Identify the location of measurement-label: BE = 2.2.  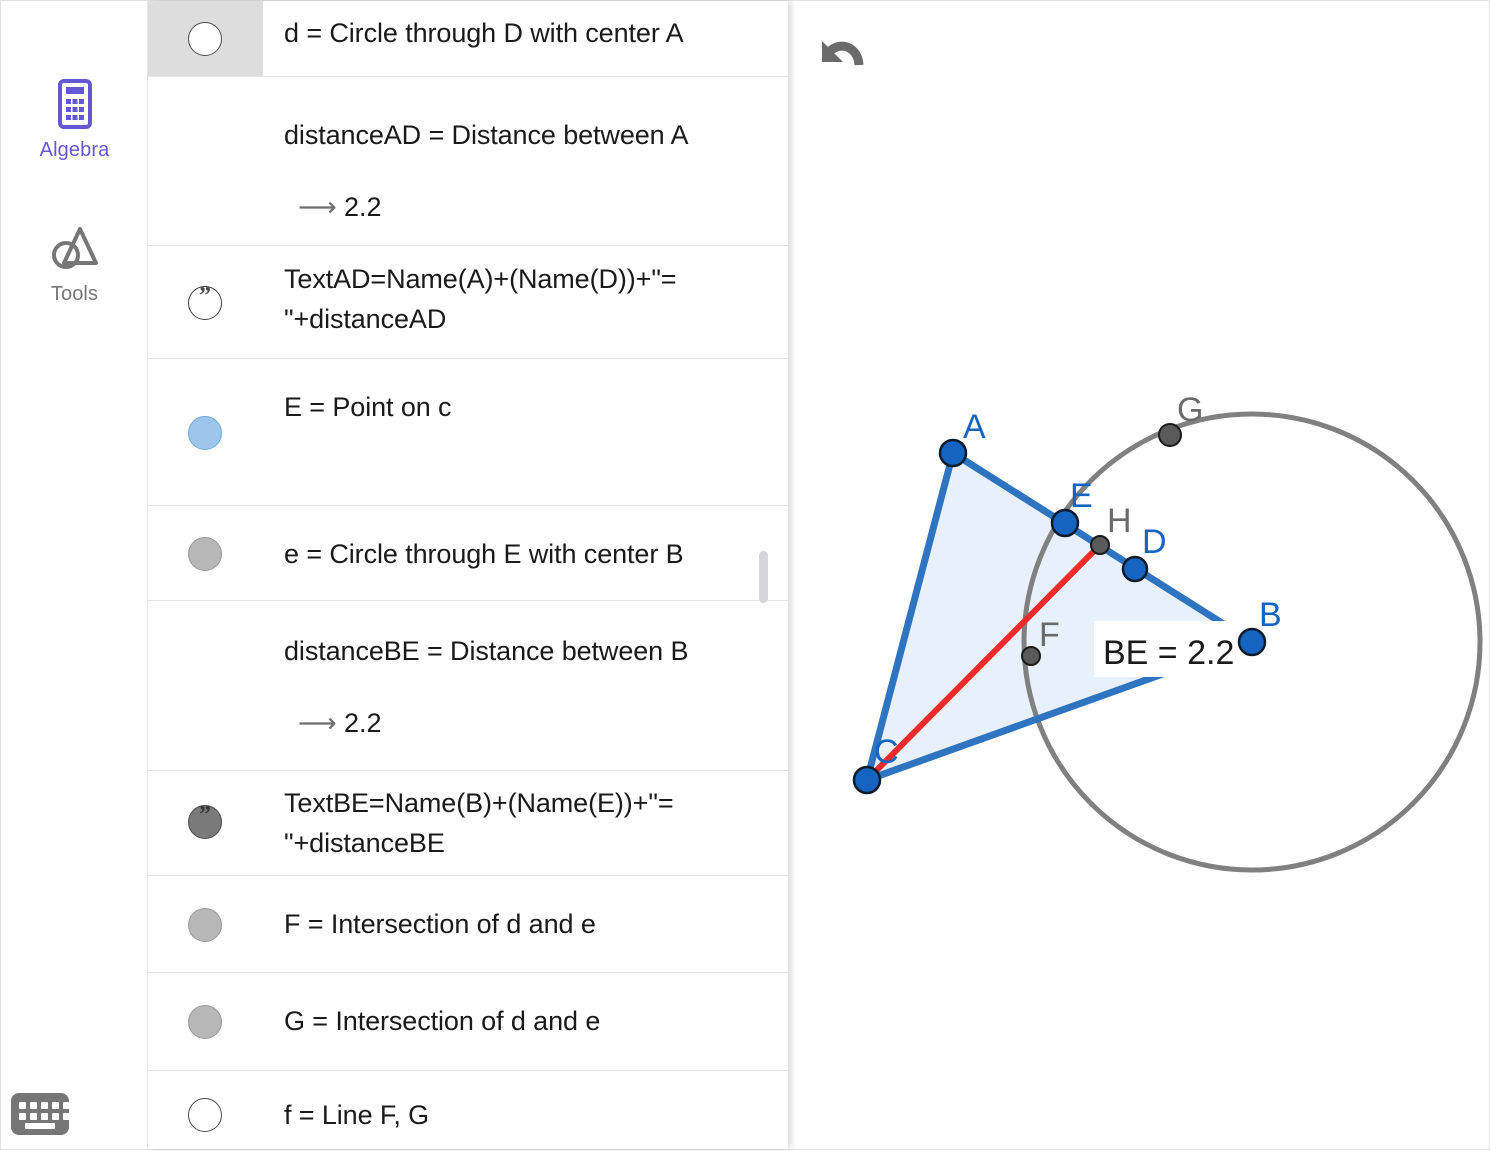
(1168, 653).